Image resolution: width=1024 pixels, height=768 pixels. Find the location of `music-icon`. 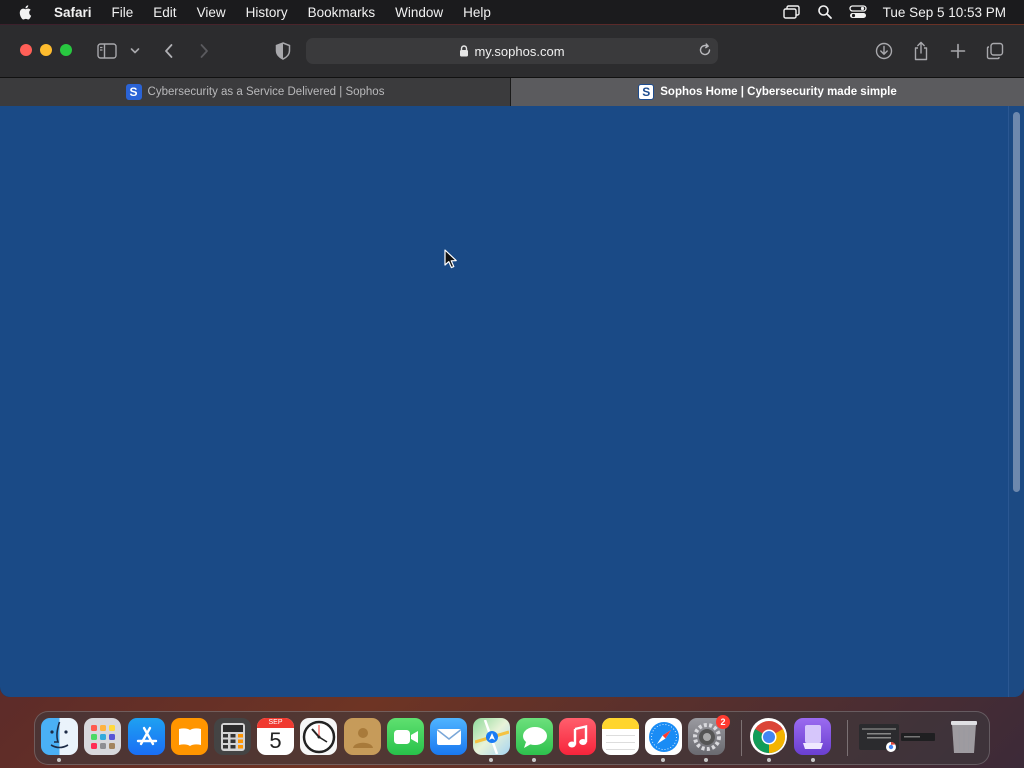

music-icon is located at coordinates (577, 736).